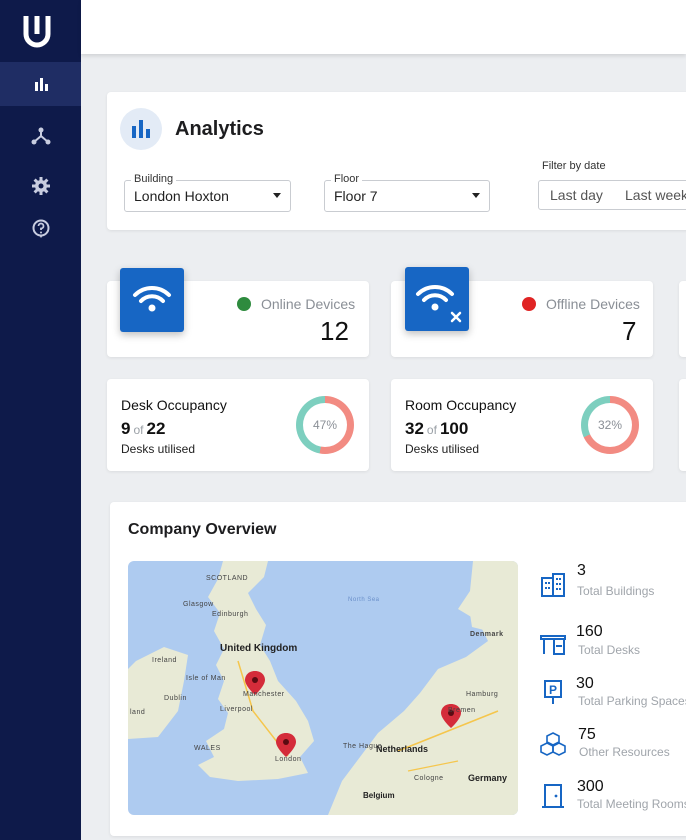  I want to click on map-label: WALES, so click(207, 748).